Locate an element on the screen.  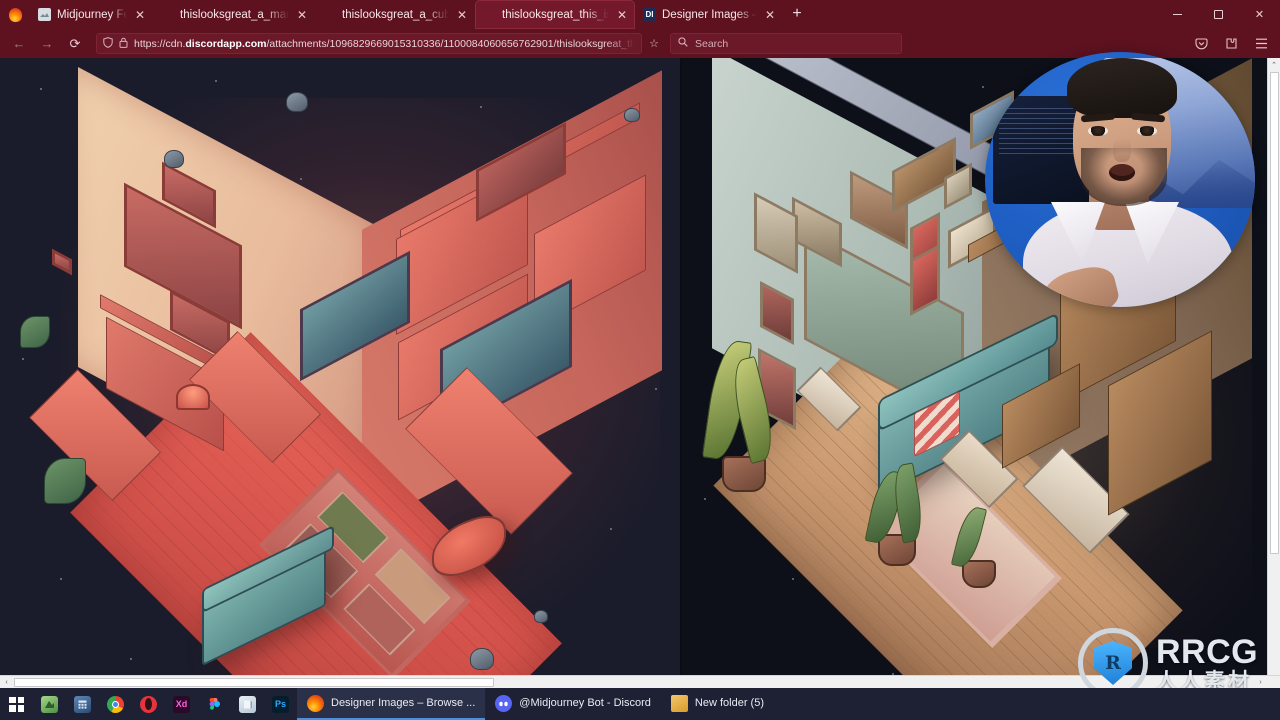
browser-tab-active: thislooksgreat_this_is_a_detailed_pi ✕ is located at coordinates (555, 14).